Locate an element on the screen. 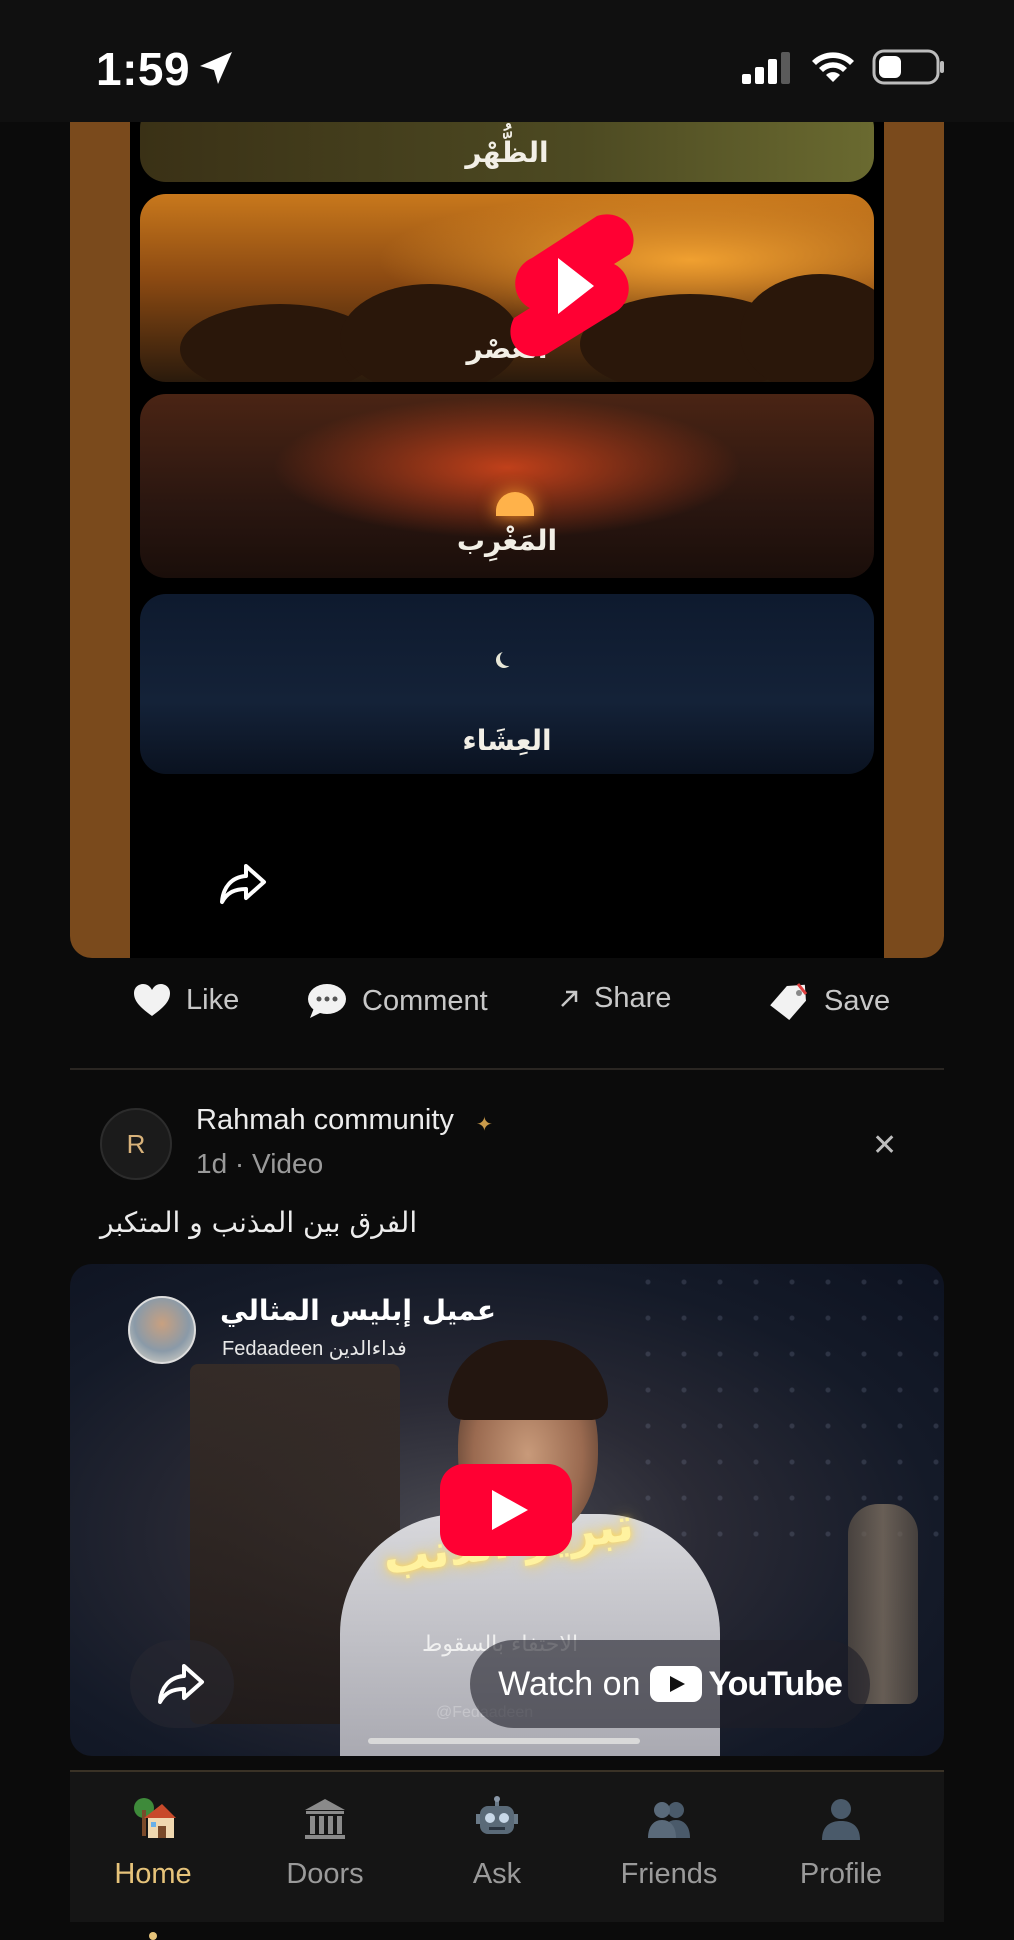  prayer-card-isha: العِشَاء is located at coordinates (507, 684).